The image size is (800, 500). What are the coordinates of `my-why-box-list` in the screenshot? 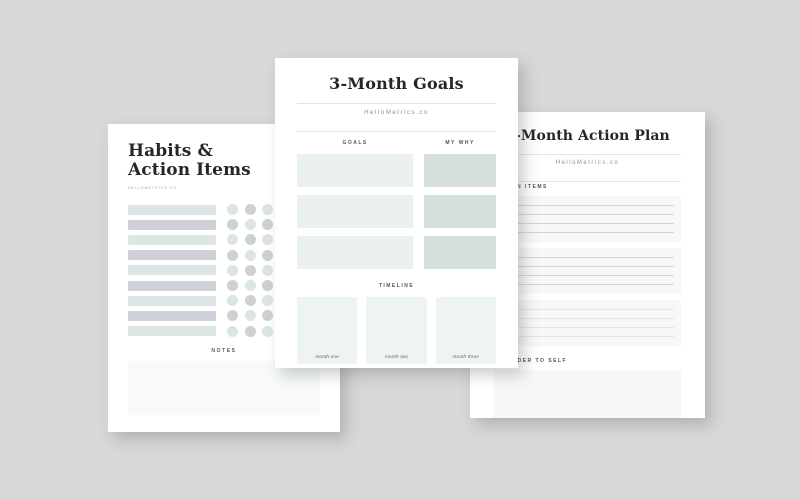 It's located at (460, 211).